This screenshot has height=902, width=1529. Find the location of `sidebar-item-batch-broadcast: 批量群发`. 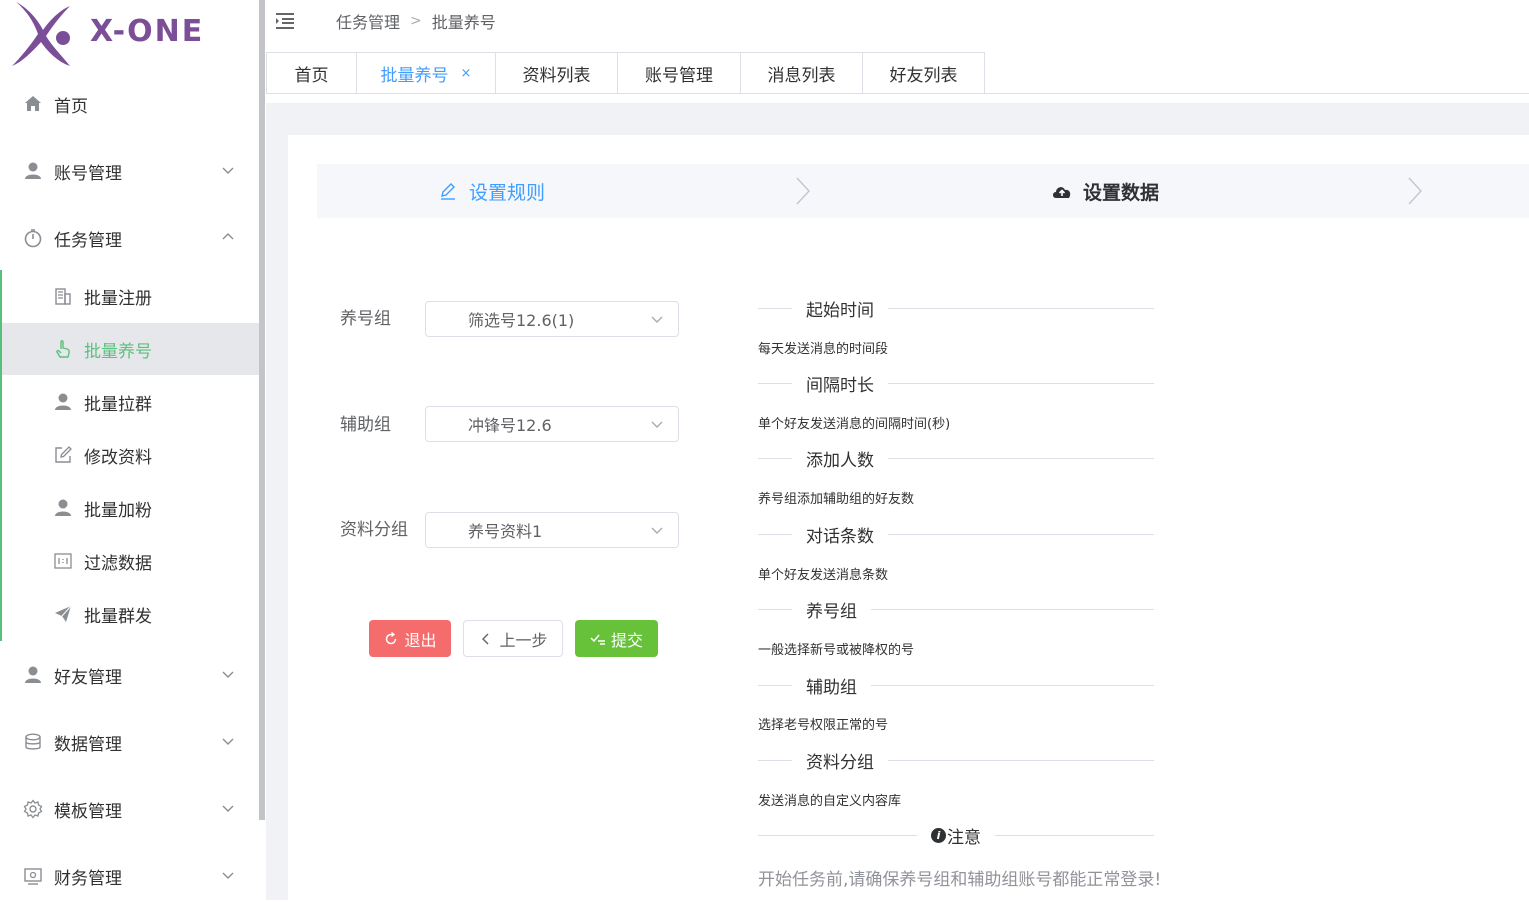

sidebar-item-batch-broadcast: 批量群发 is located at coordinates (130, 614).